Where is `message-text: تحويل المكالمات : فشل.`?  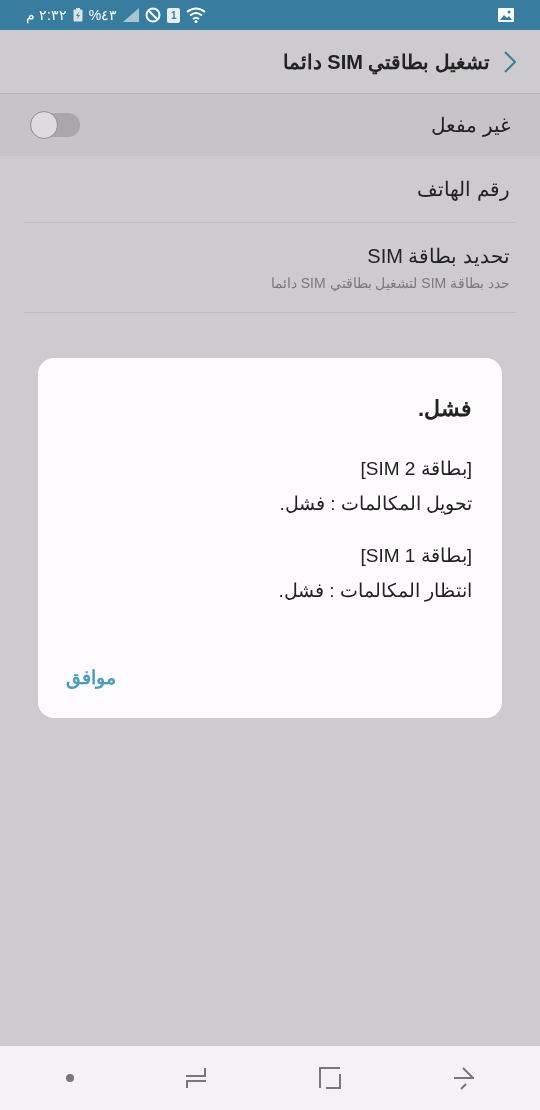 message-text: تحويل المكالمات : فشل. is located at coordinates (375, 504).